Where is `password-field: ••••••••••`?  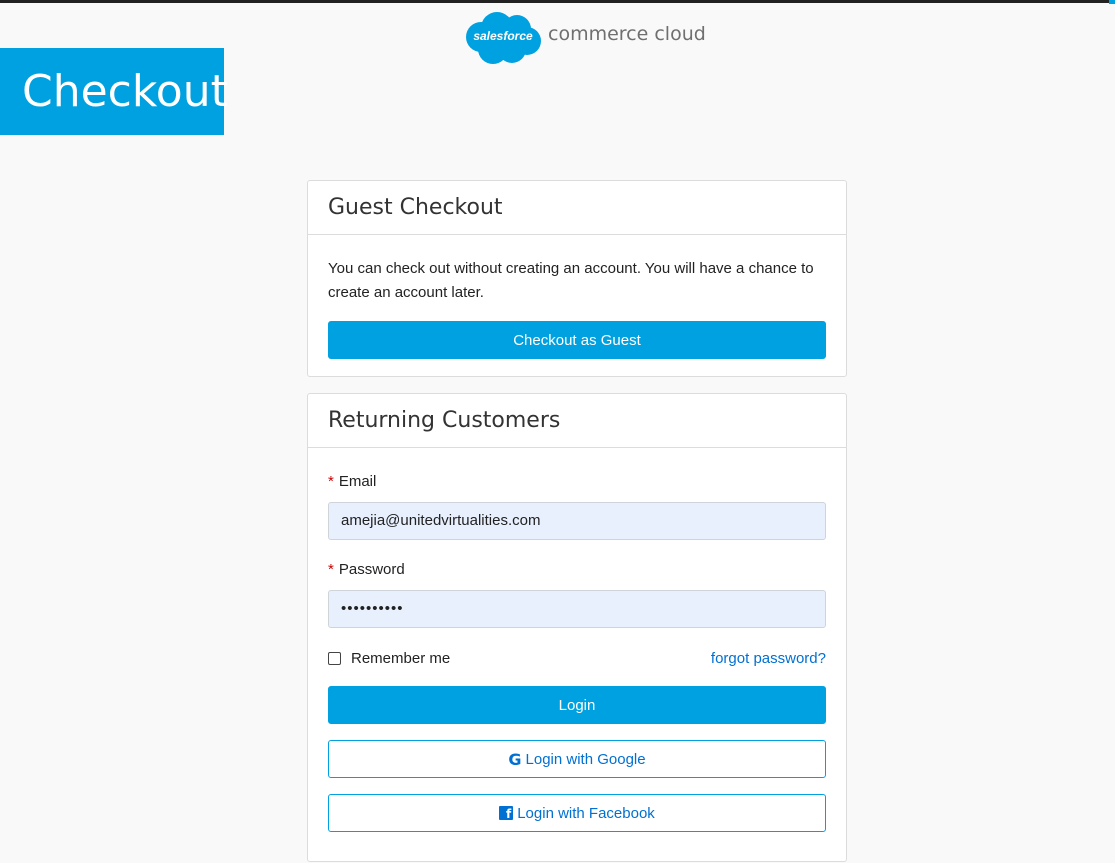 password-field: •••••••••• is located at coordinates (577, 609).